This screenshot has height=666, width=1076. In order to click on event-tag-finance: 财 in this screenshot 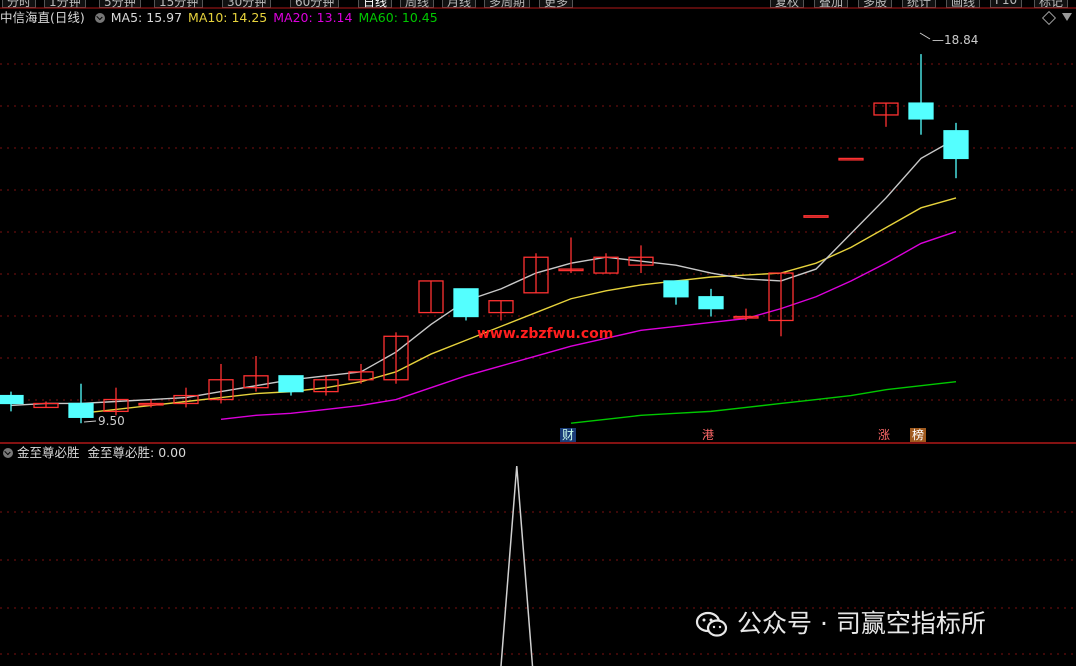, I will do `click(568, 435)`.